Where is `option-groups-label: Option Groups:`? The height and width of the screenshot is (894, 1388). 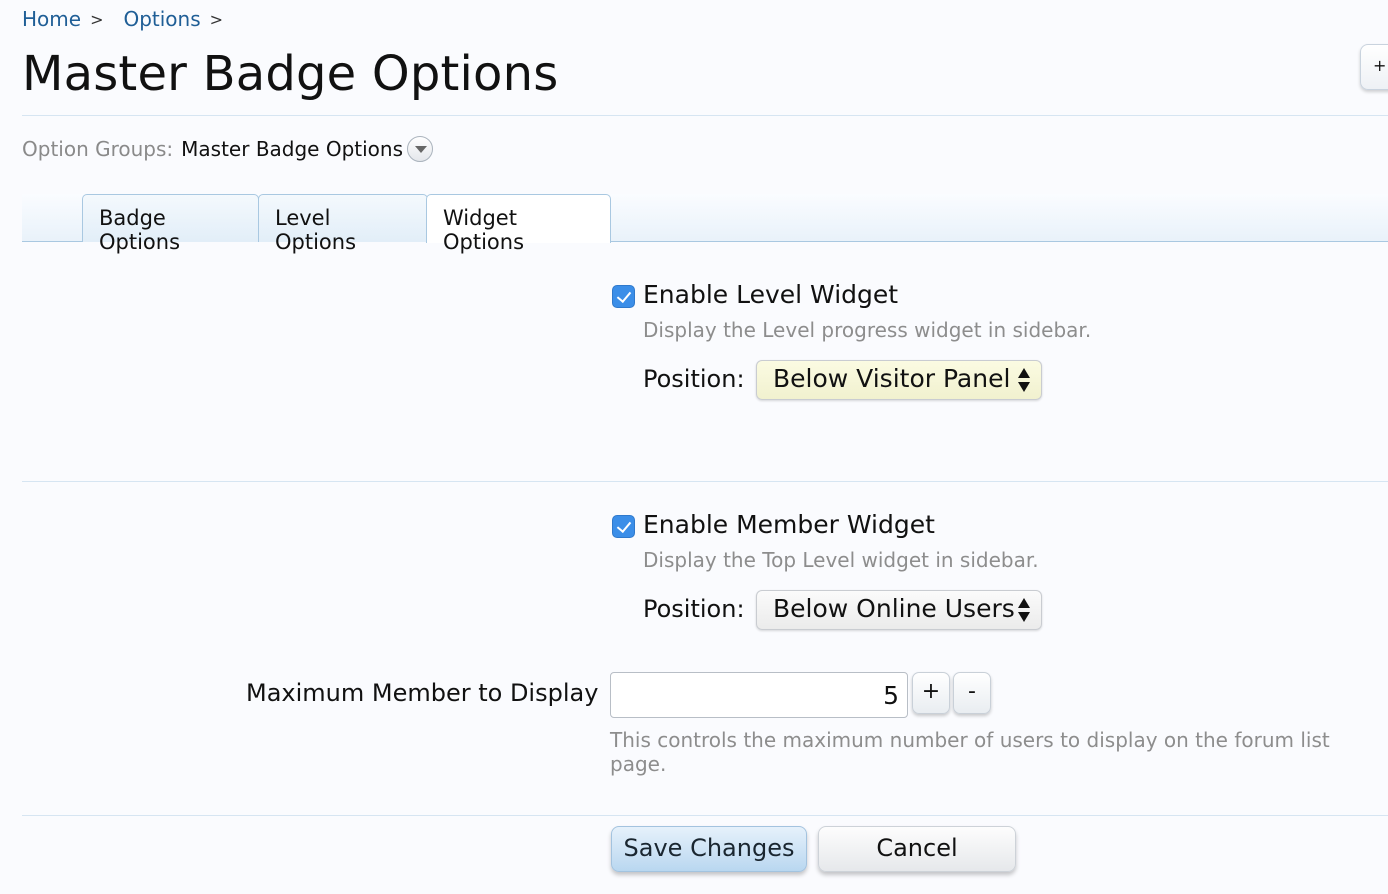 option-groups-label: Option Groups: is located at coordinates (98, 149).